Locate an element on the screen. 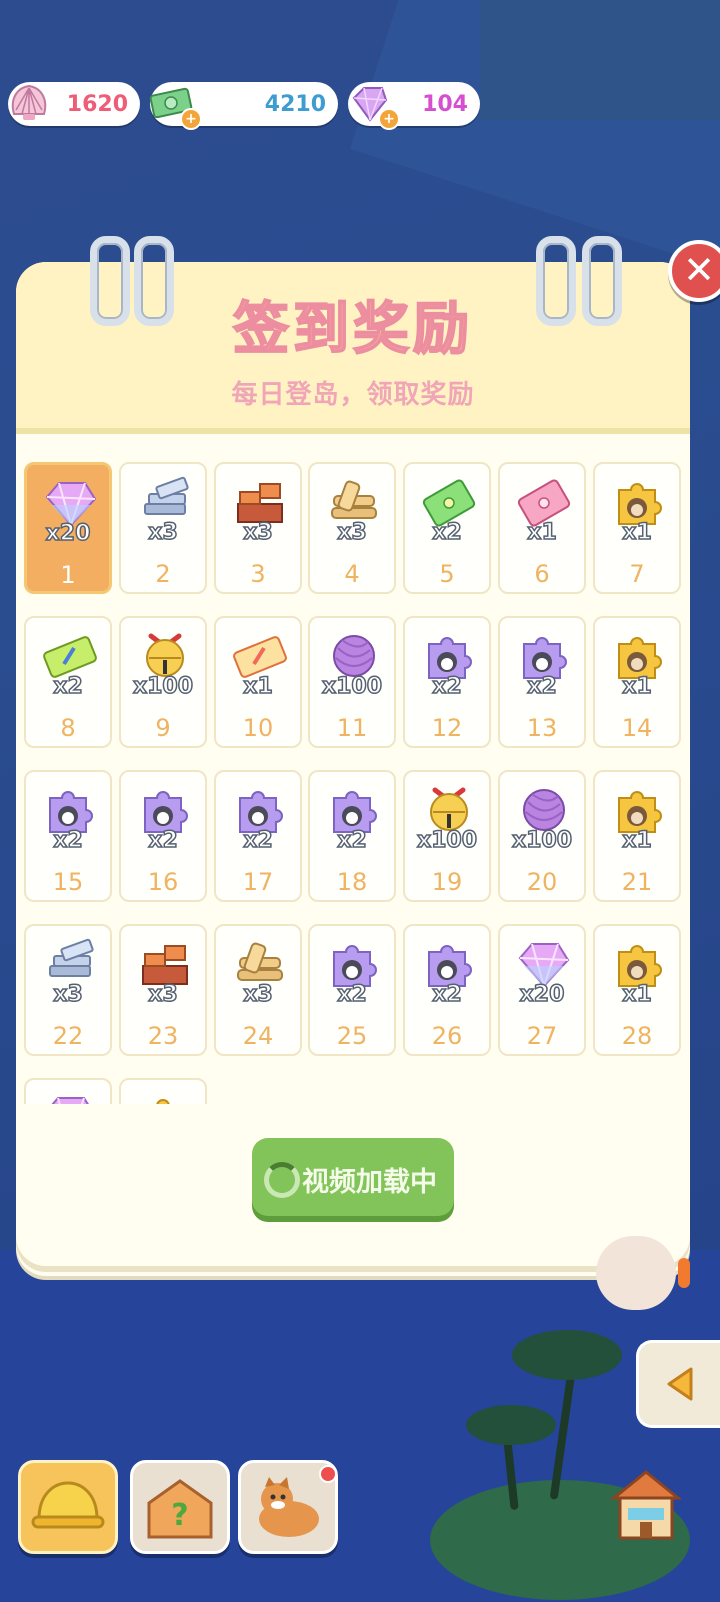  side-collapse-button is located at coordinates (678, 1384).